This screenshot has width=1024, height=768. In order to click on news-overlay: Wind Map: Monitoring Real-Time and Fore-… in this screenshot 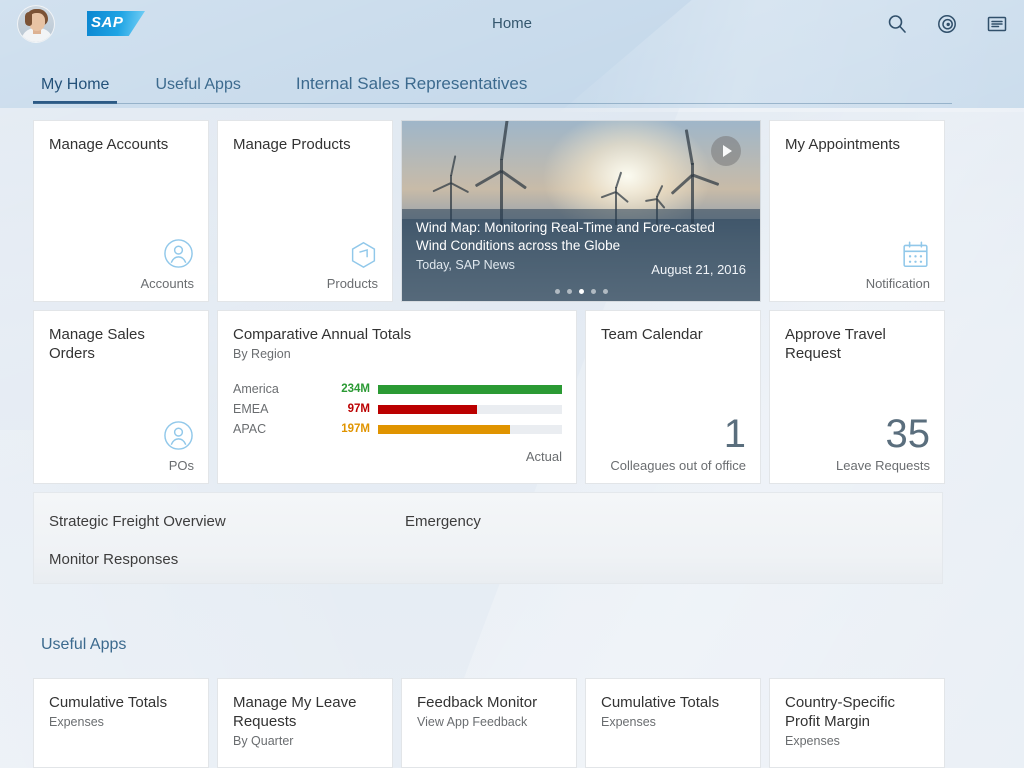, I will do `click(581, 255)`.